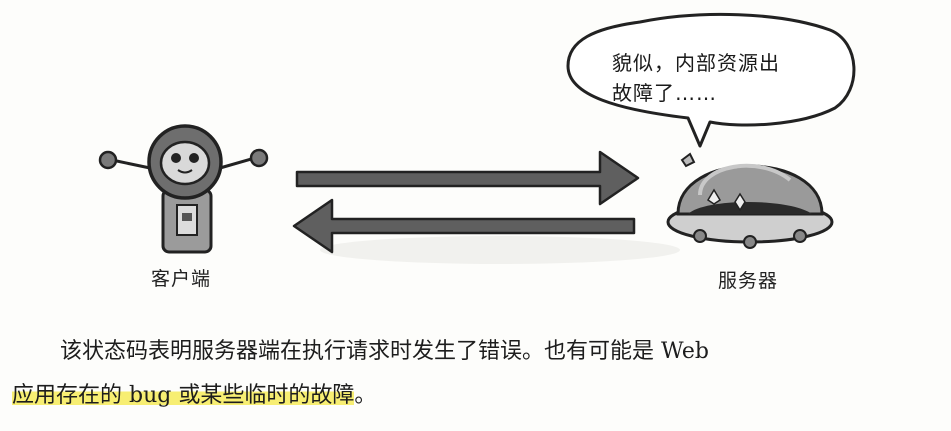 The width and height of the screenshot is (951, 431). What do you see at coordinates (467, 178) in the screenshot?
I see `request-arrow-icon` at bounding box center [467, 178].